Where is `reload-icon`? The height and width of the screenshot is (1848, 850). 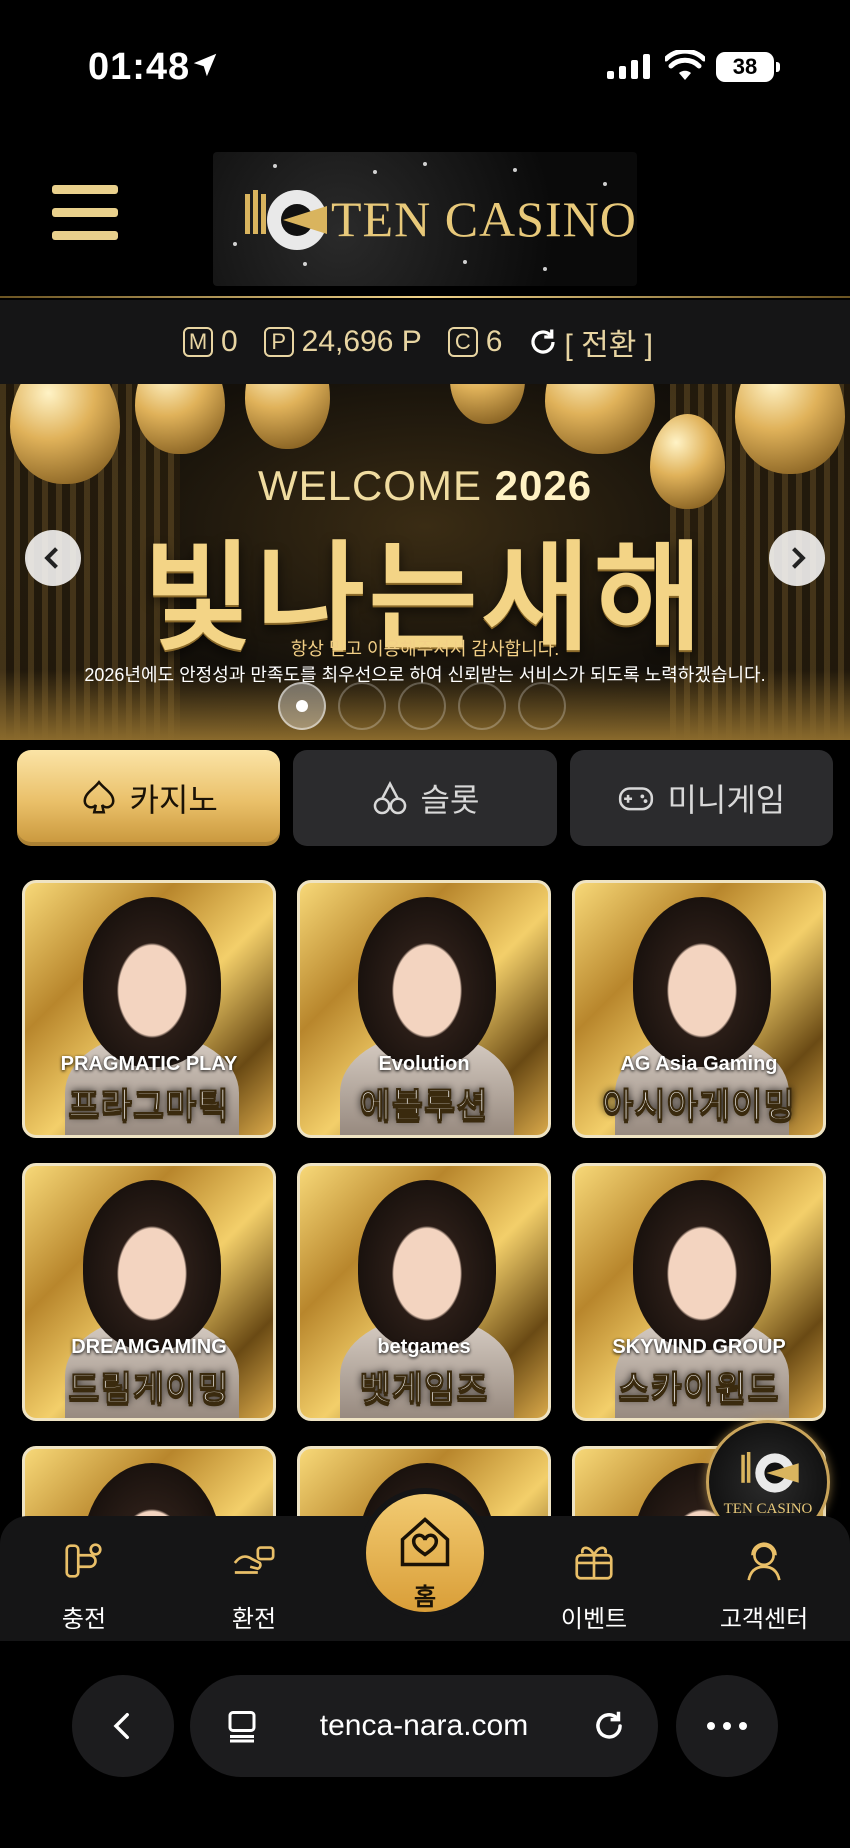 reload-icon is located at coordinates (609, 1726).